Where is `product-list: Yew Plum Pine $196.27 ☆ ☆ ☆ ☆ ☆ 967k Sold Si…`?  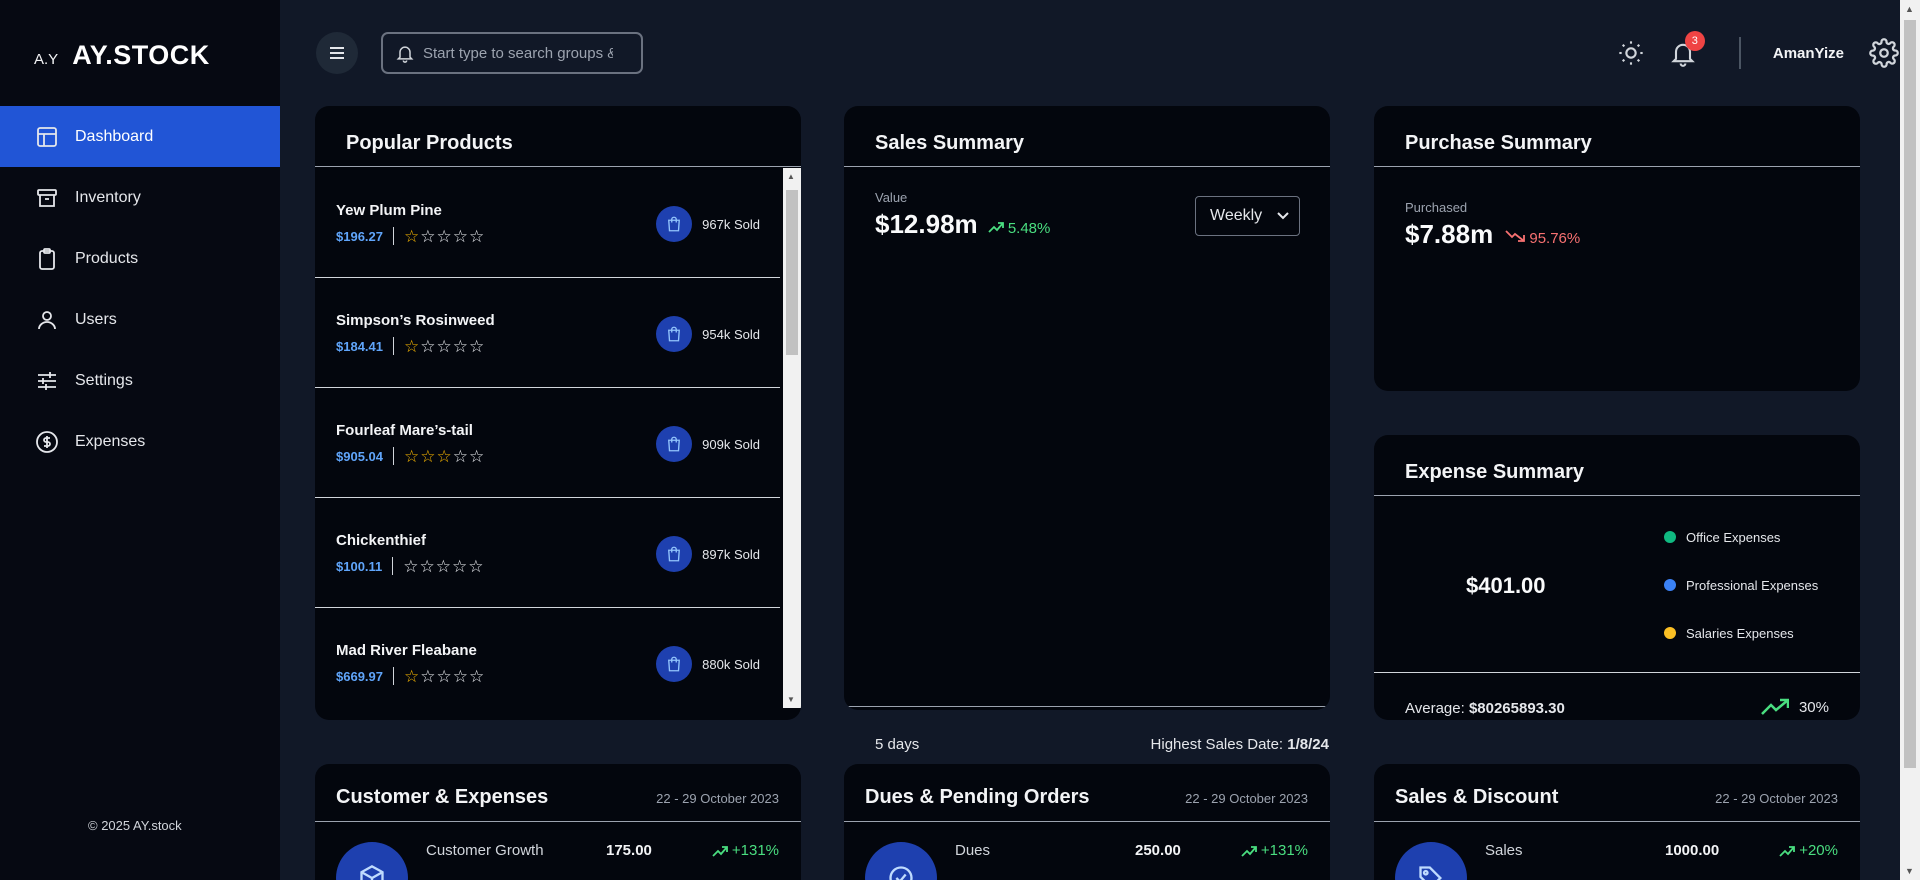
product-list: Yew Plum Pine $196.27 ☆ ☆ ☆ ☆ ☆ 967k Sold Si… is located at coordinates (547, 438).